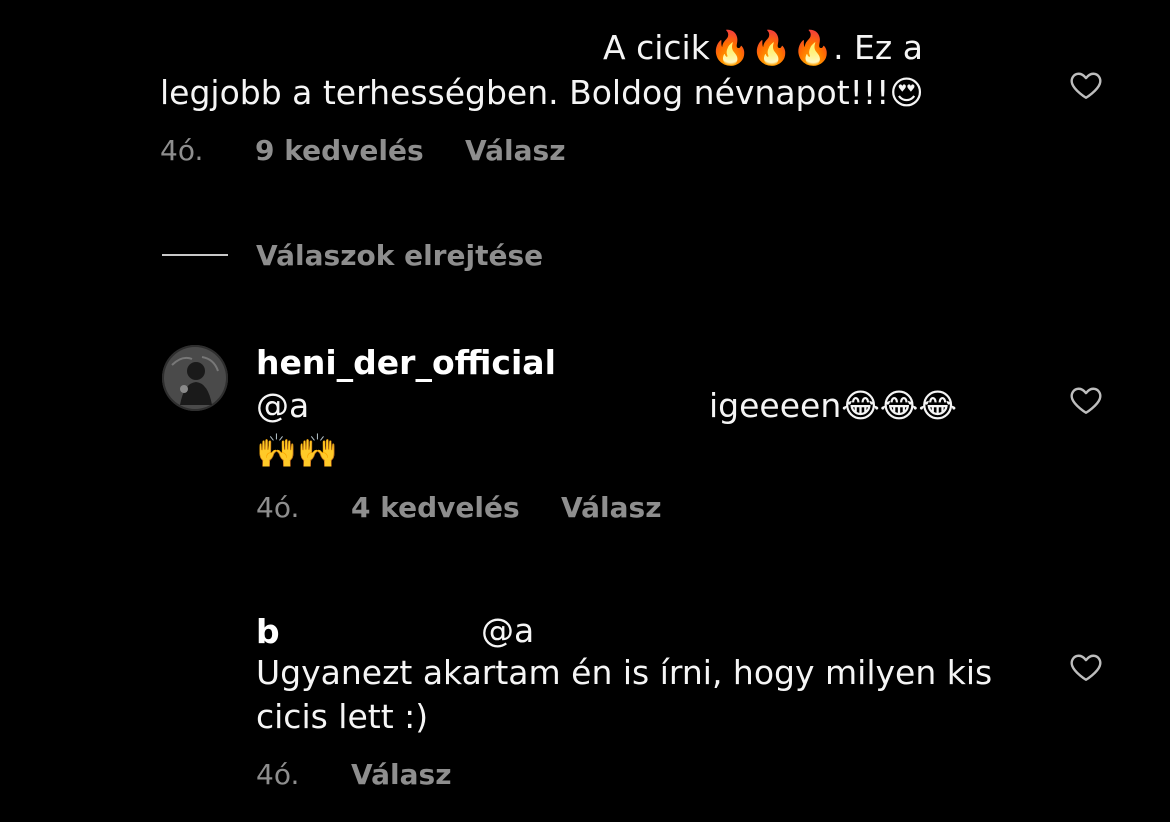 The height and width of the screenshot is (822, 1170). Describe the element at coordinates (268, 632) in the screenshot. I see `reply-username: b` at that location.